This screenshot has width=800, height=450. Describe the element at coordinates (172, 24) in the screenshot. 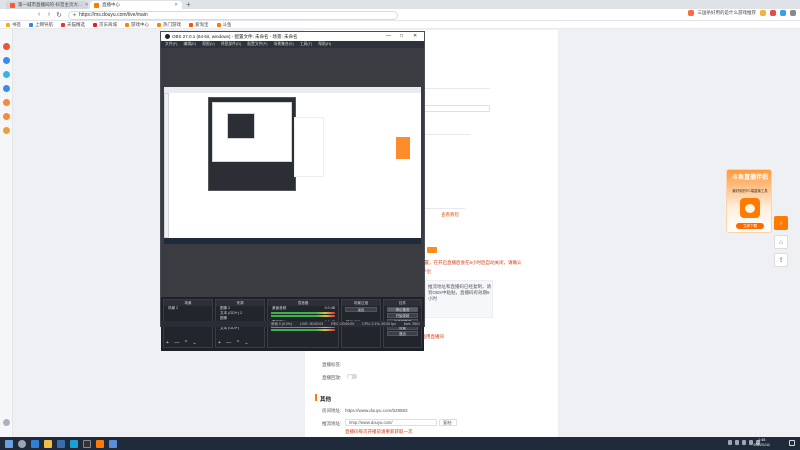

I see `bookmark-label: 热门游戏` at that location.